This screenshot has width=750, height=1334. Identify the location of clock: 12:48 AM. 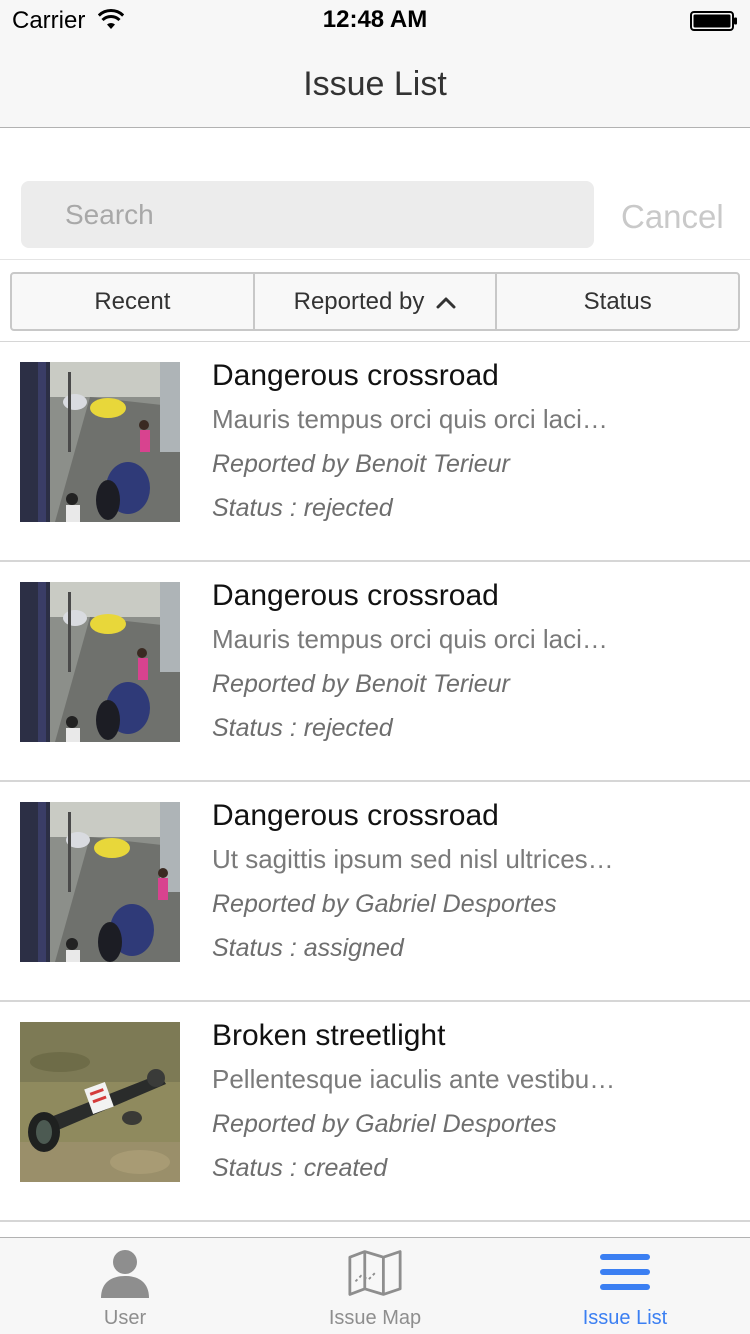
(375, 19).